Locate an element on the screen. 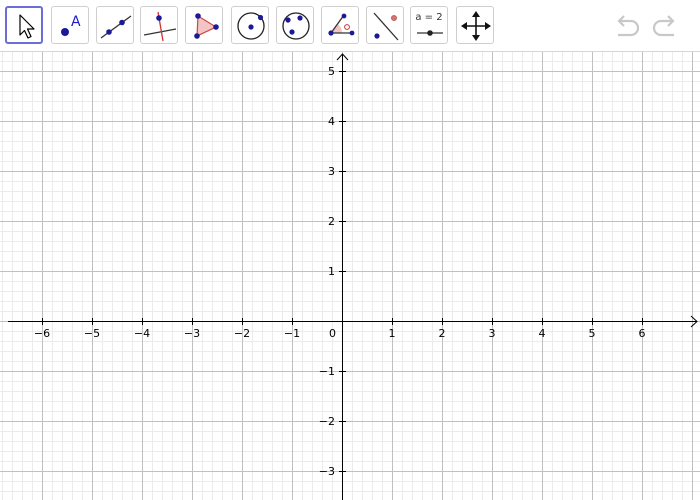 This screenshot has height=500, width=700. perpendicular-line-tool-button is located at coordinates (159, 25).